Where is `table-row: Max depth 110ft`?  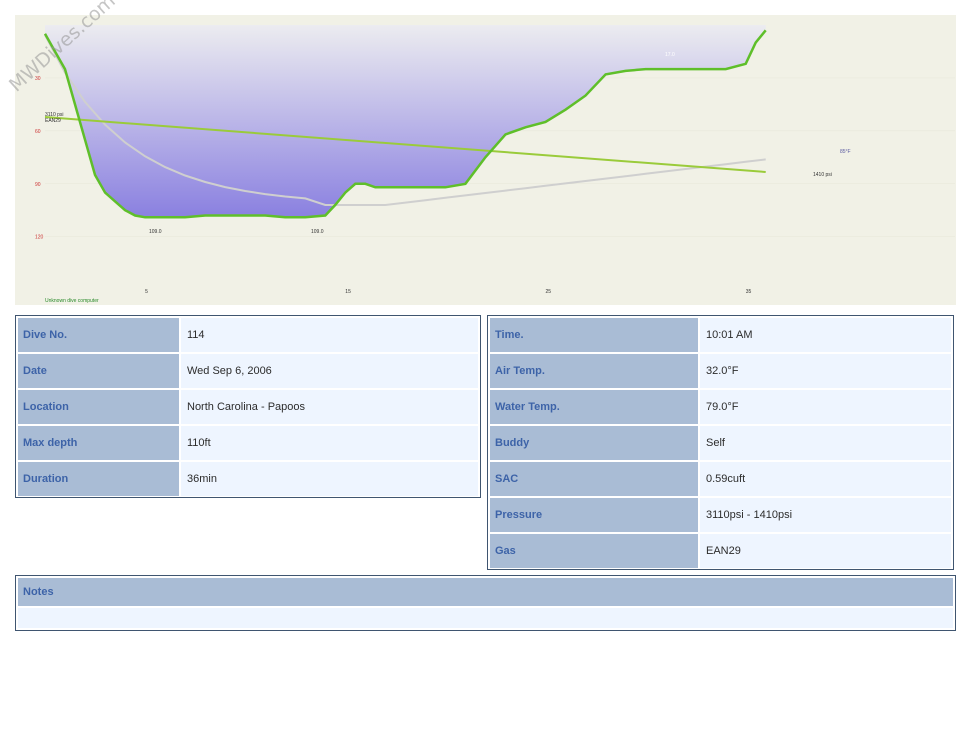
table-row: Max depth 110ft is located at coordinates (248, 443).